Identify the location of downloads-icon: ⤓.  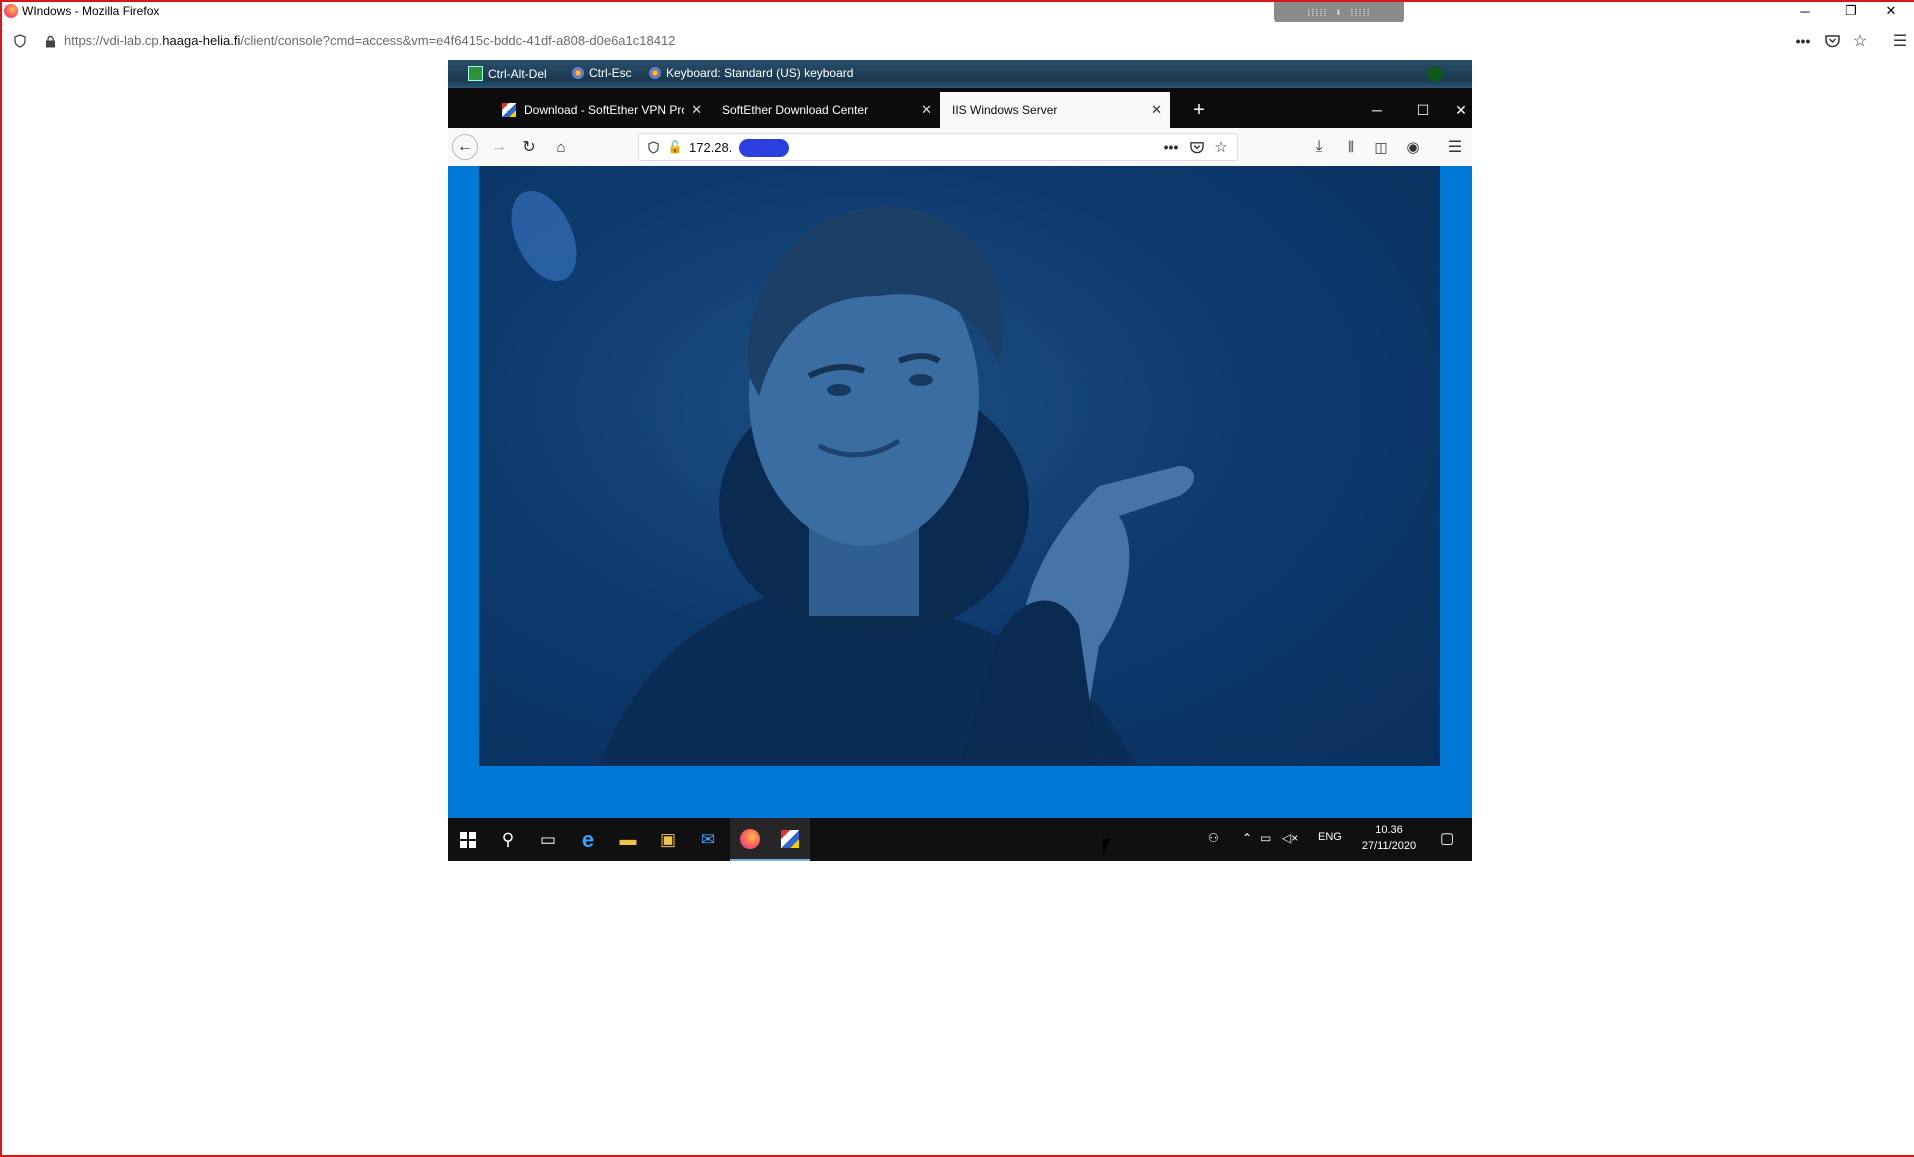
(1319, 147).